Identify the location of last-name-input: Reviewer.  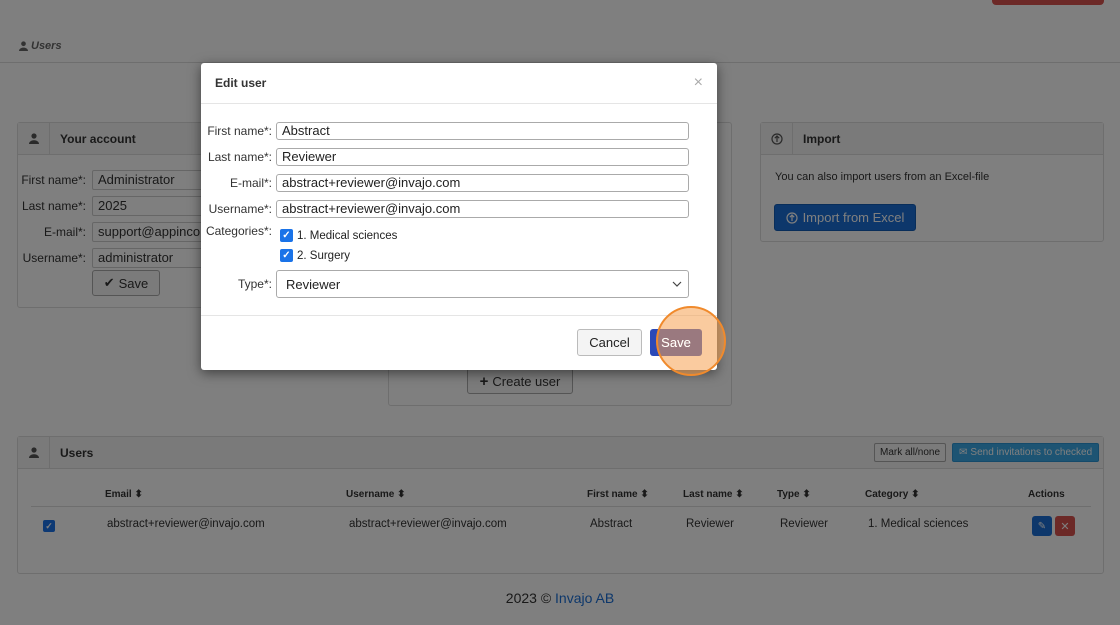
(482, 157).